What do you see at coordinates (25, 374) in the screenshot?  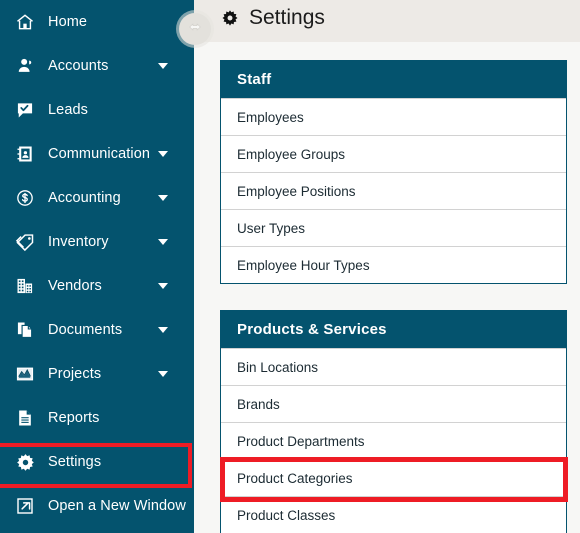 I see `chart-icon` at bounding box center [25, 374].